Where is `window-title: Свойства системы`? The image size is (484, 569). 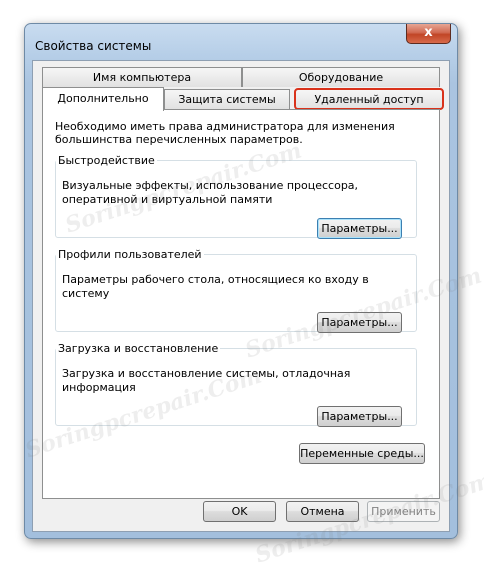
window-title: Свойства системы is located at coordinates (93, 46).